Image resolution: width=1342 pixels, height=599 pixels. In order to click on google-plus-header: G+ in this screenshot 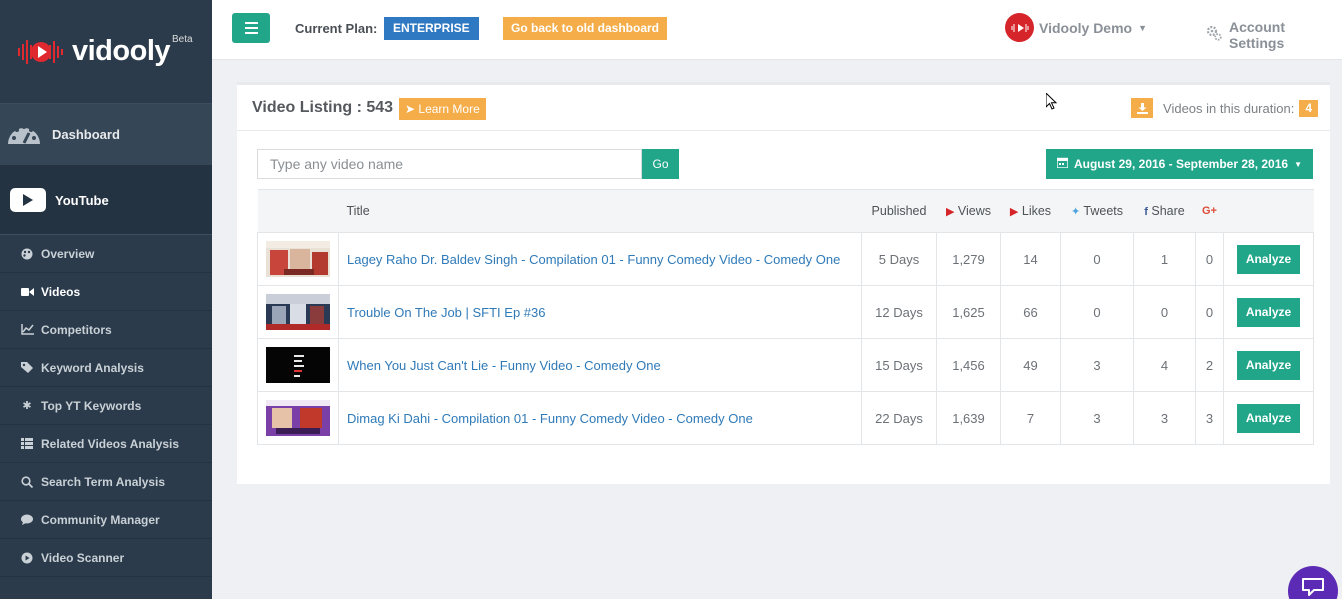, I will do `click(1209, 211)`.